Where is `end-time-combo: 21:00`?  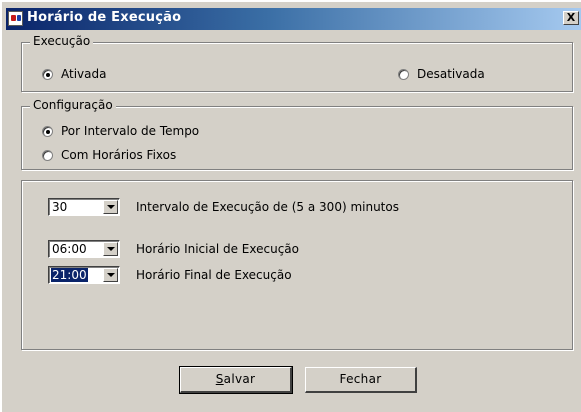
end-time-combo: 21:00 is located at coordinates (84, 275).